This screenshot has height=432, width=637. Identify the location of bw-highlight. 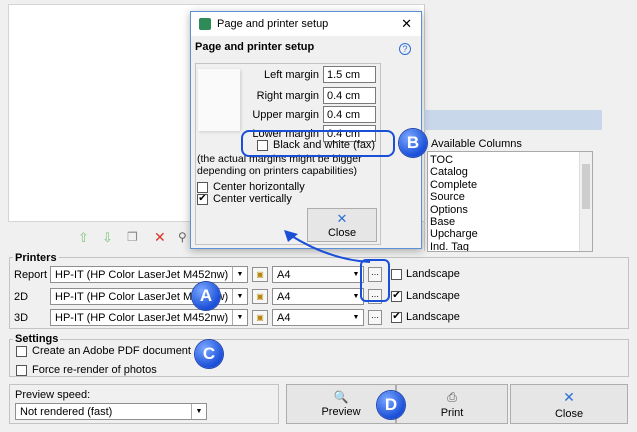
(318, 143).